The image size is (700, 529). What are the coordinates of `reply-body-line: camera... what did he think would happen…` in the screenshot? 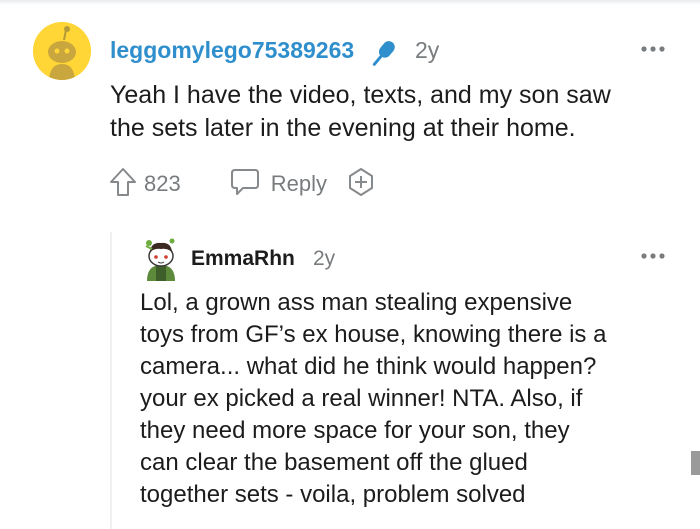 It's located at (368, 366).